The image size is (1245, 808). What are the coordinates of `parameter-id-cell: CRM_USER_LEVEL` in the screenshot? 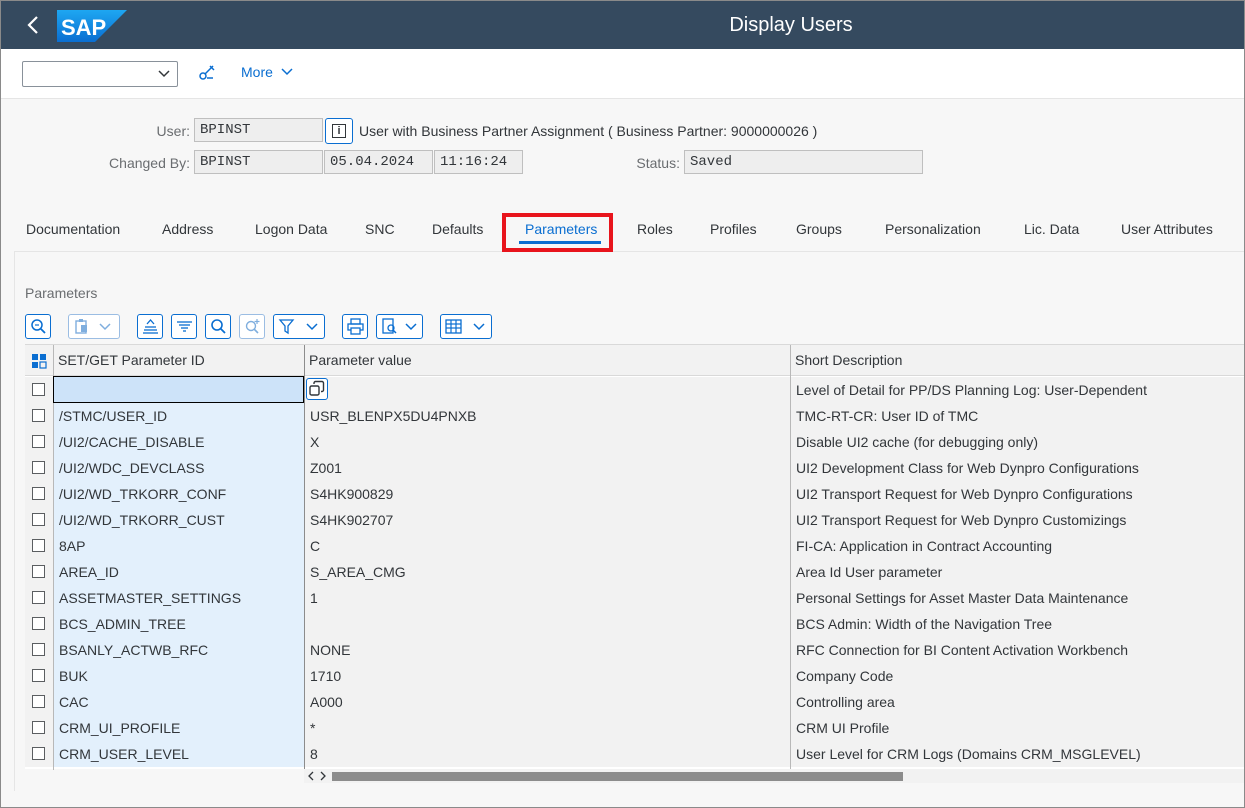 It's located at (179, 754).